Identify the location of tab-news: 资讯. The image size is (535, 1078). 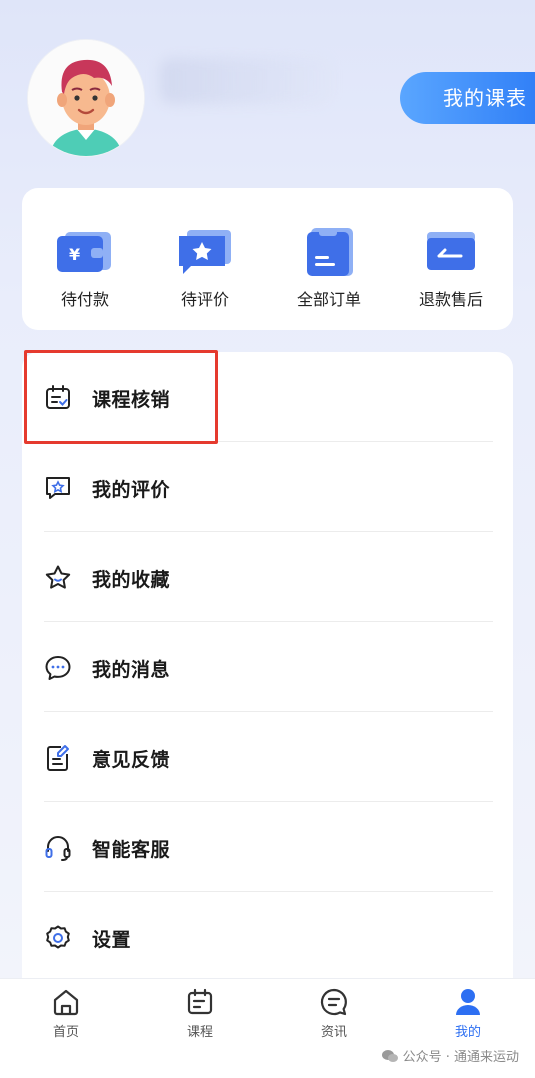
(334, 1013).